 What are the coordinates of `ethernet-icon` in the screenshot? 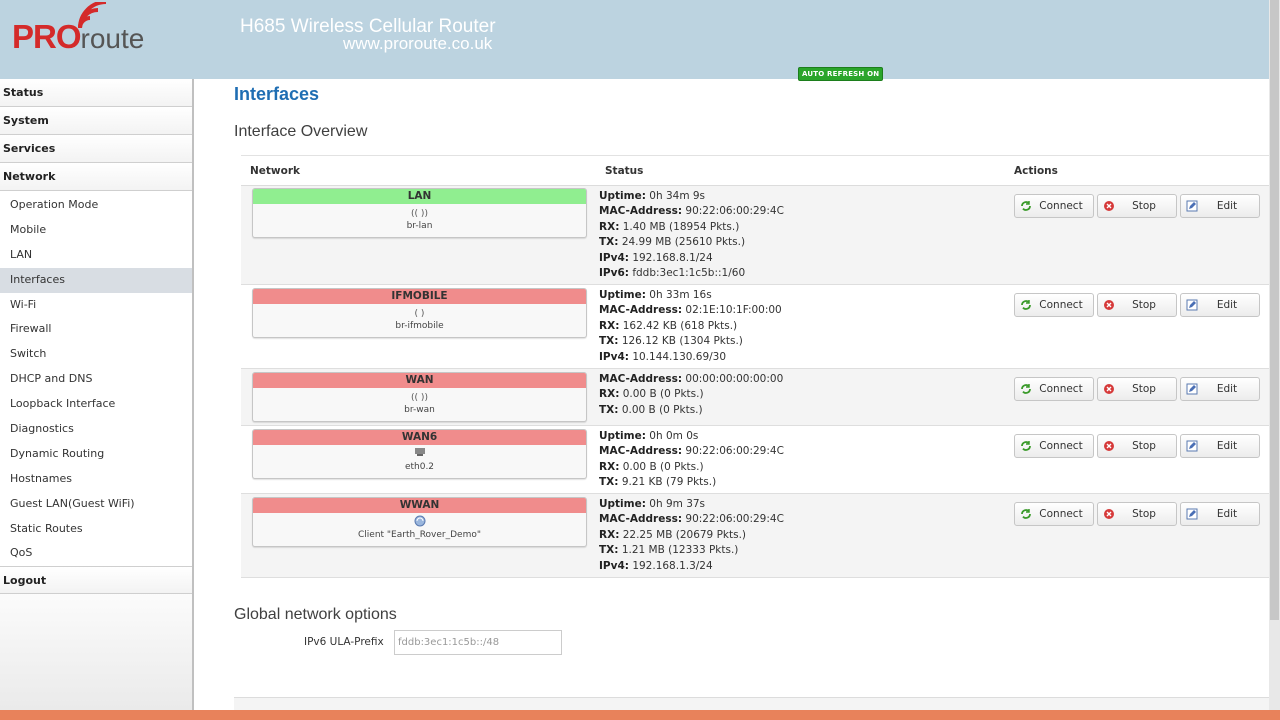 It's located at (419, 453).